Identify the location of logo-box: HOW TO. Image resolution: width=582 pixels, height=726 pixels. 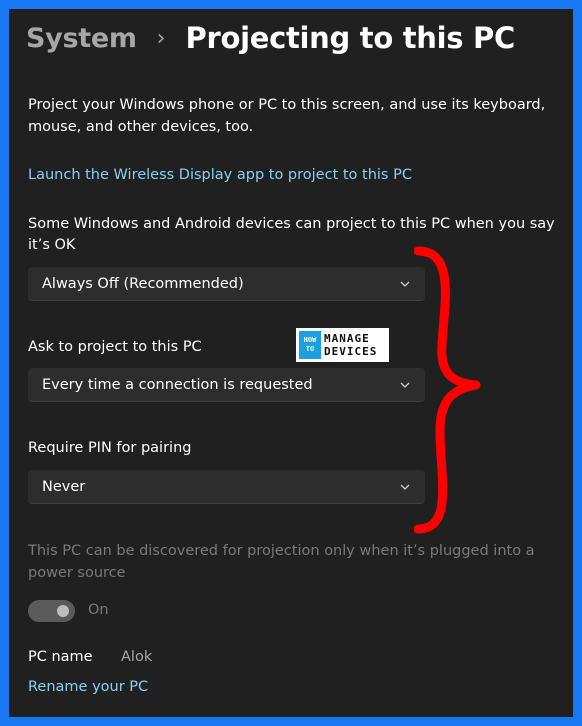
(310, 345).